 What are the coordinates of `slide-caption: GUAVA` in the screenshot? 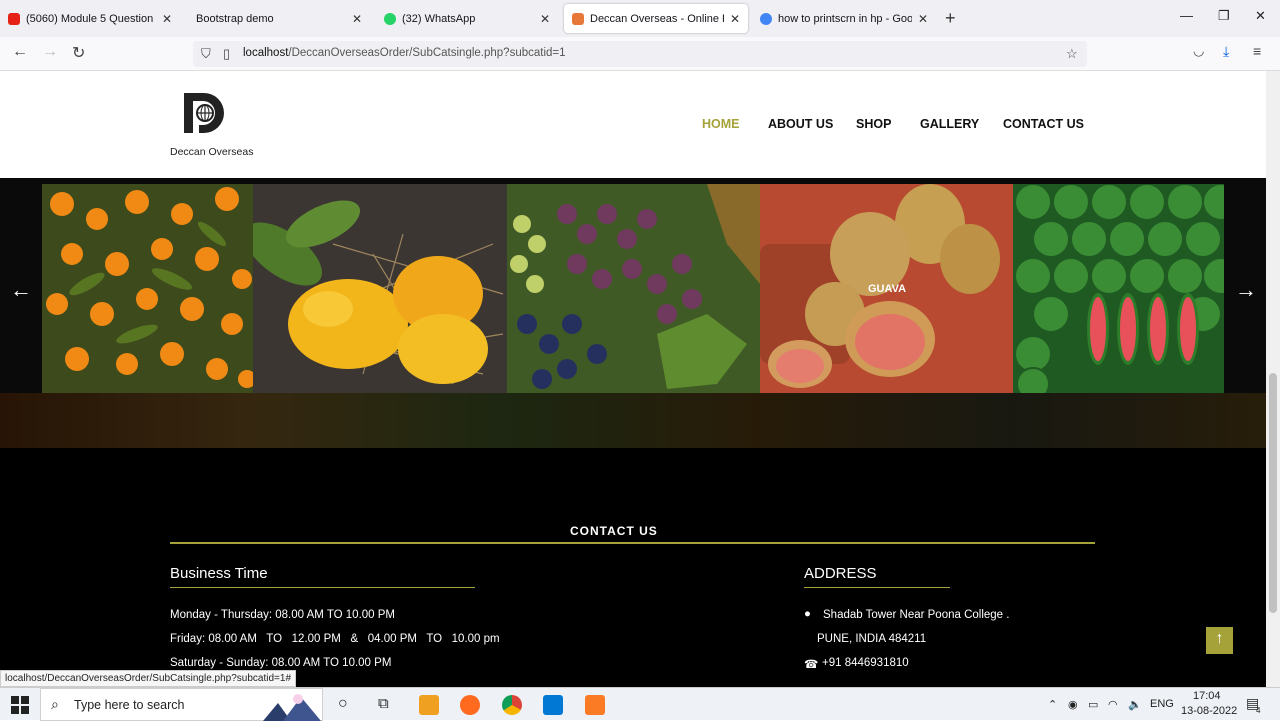 It's located at (887, 289).